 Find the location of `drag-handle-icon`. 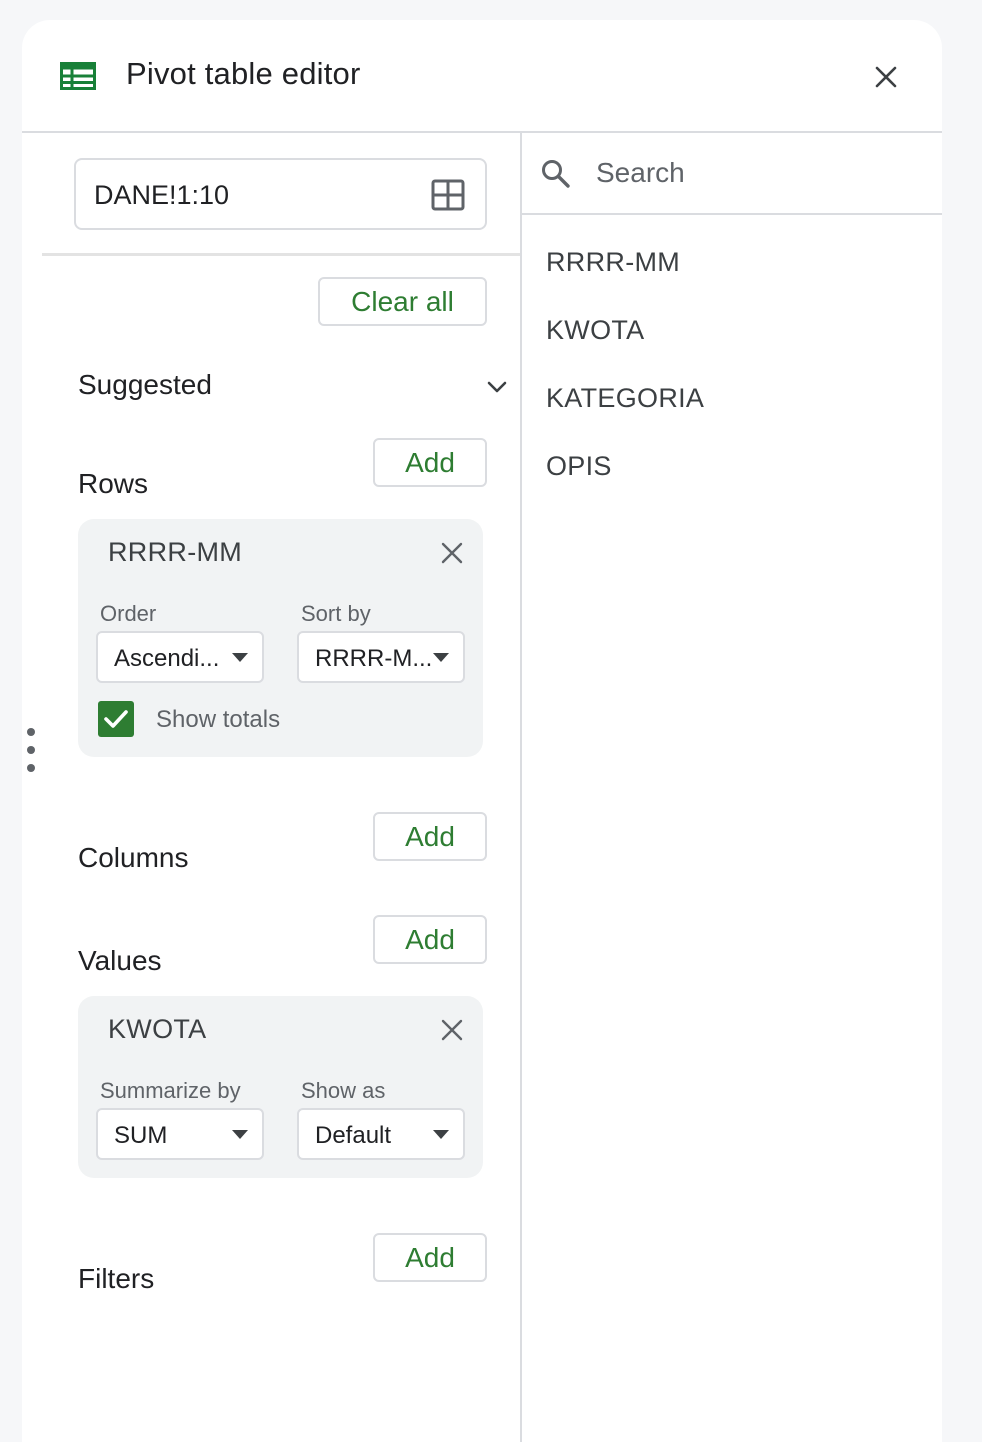

drag-handle-icon is located at coordinates (31, 750).